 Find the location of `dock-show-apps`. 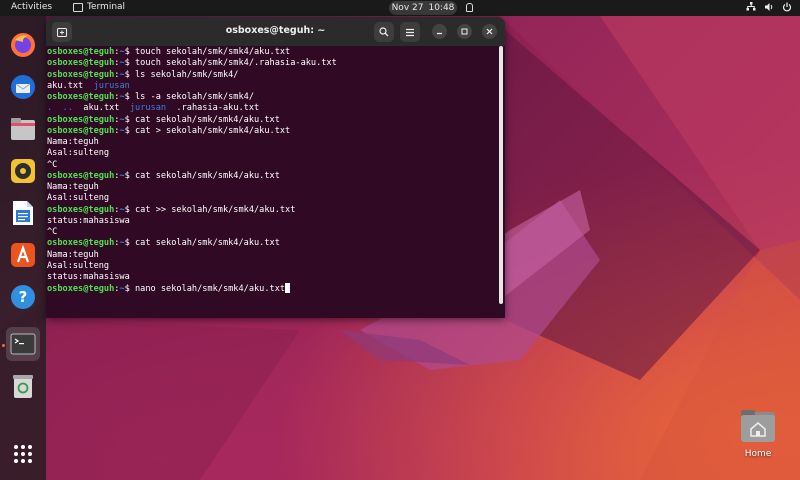

dock-show-apps is located at coordinates (23, 454).